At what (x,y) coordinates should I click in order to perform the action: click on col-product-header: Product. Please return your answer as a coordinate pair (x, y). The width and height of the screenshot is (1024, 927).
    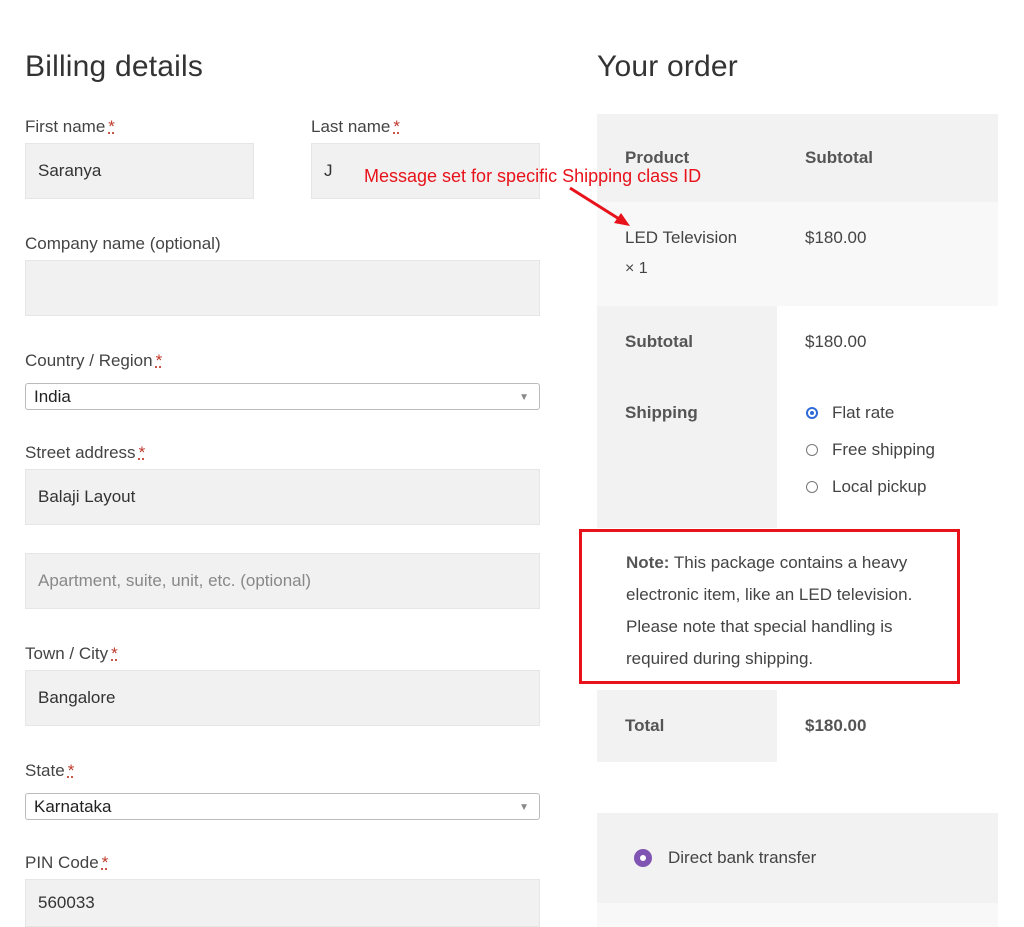
    Looking at the image, I should click on (657, 157).